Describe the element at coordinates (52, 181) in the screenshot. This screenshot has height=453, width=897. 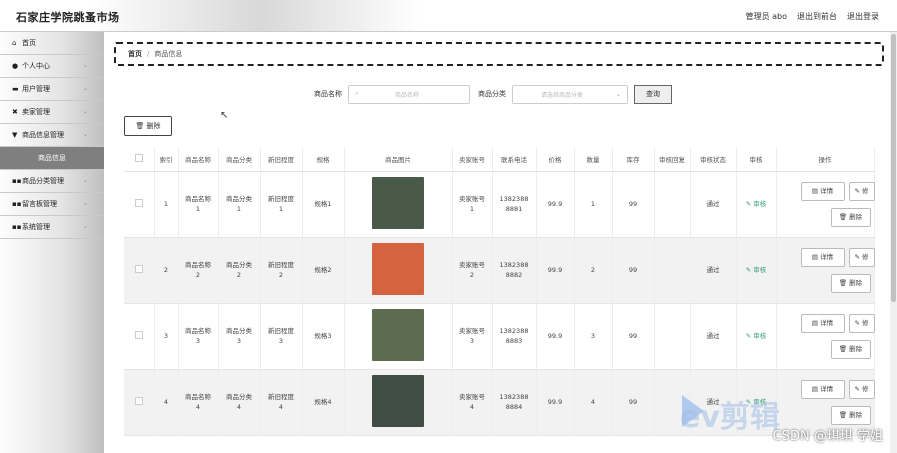
I see `sidebar-item-6: ▪▪ 商品分类管理 ⌄` at that location.